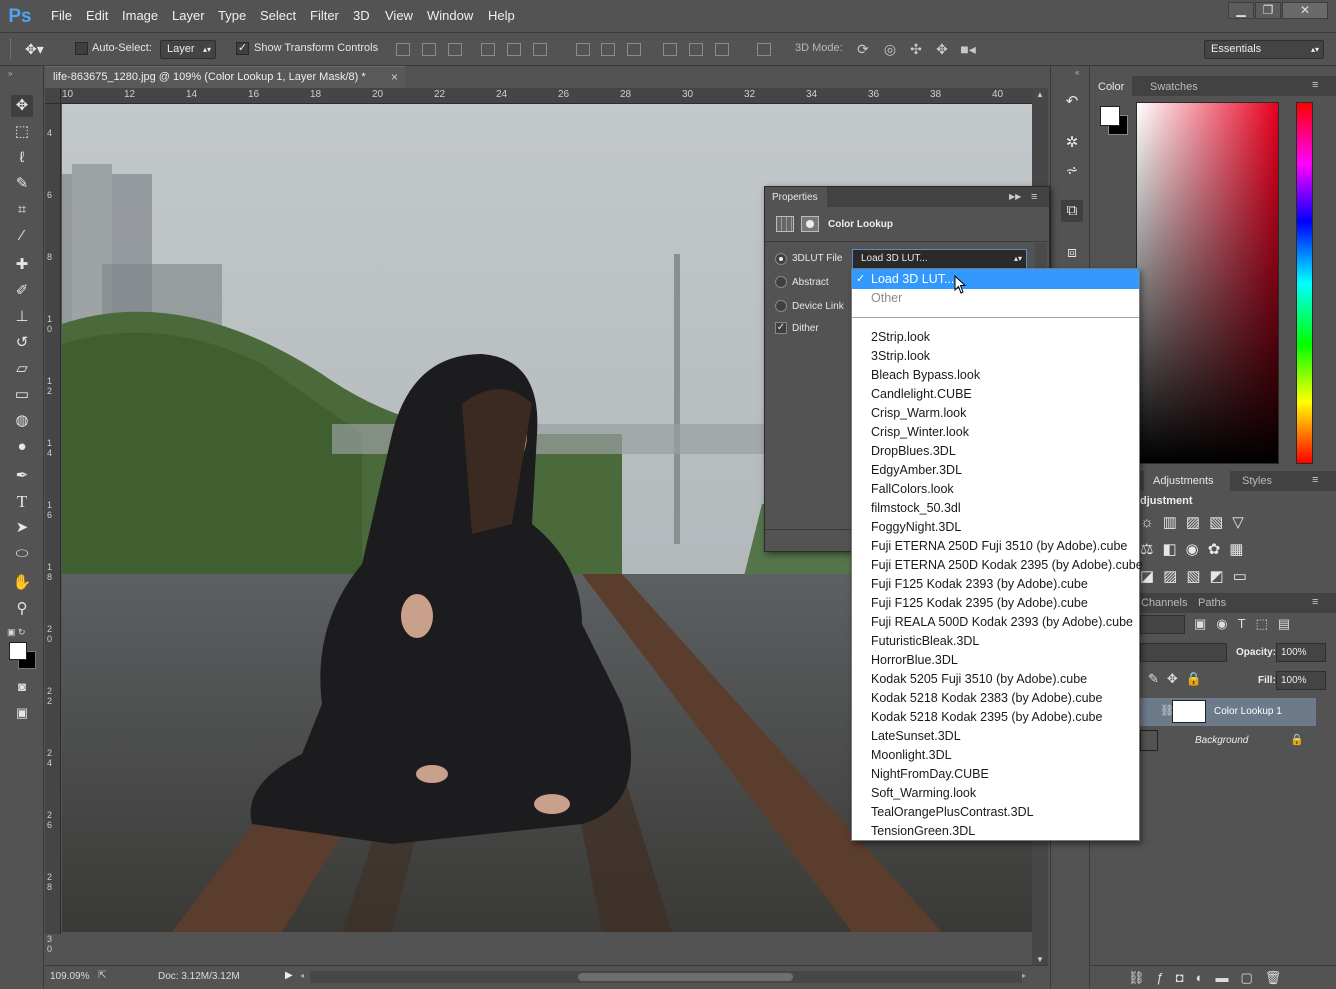 This screenshot has width=1336, height=989. What do you see at coordinates (1247, 624) in the screenshot?
I see `layer-filter-icons: ▣◉T⬚▤` at bounding box center [1247, 624].